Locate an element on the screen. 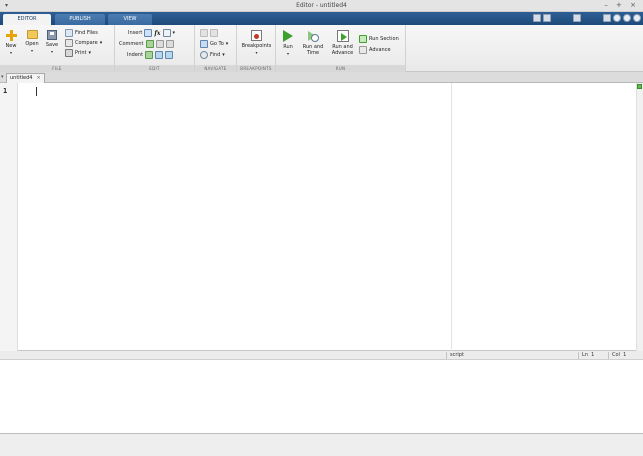 This screenshot has width=643, height=456. folder-open-icon is located at coordinates (32, 34).